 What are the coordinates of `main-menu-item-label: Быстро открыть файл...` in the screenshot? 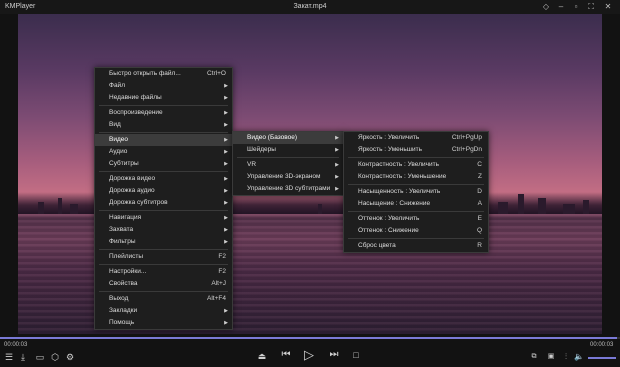 It's located at (145, 73).